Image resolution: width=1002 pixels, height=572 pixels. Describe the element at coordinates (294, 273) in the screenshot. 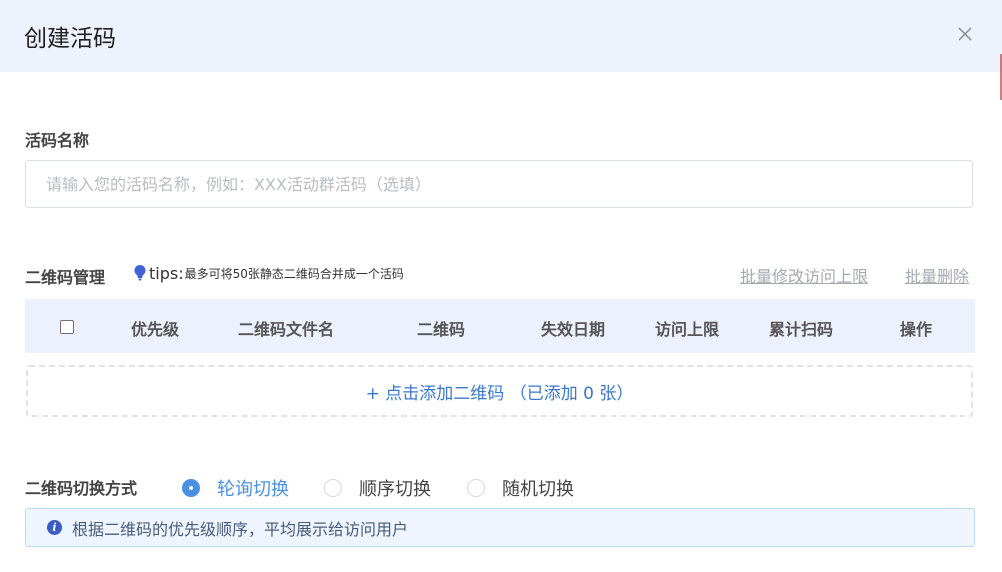

I see `tips-text: 最多可将50张静态二维码合并成一个活码` at that location.